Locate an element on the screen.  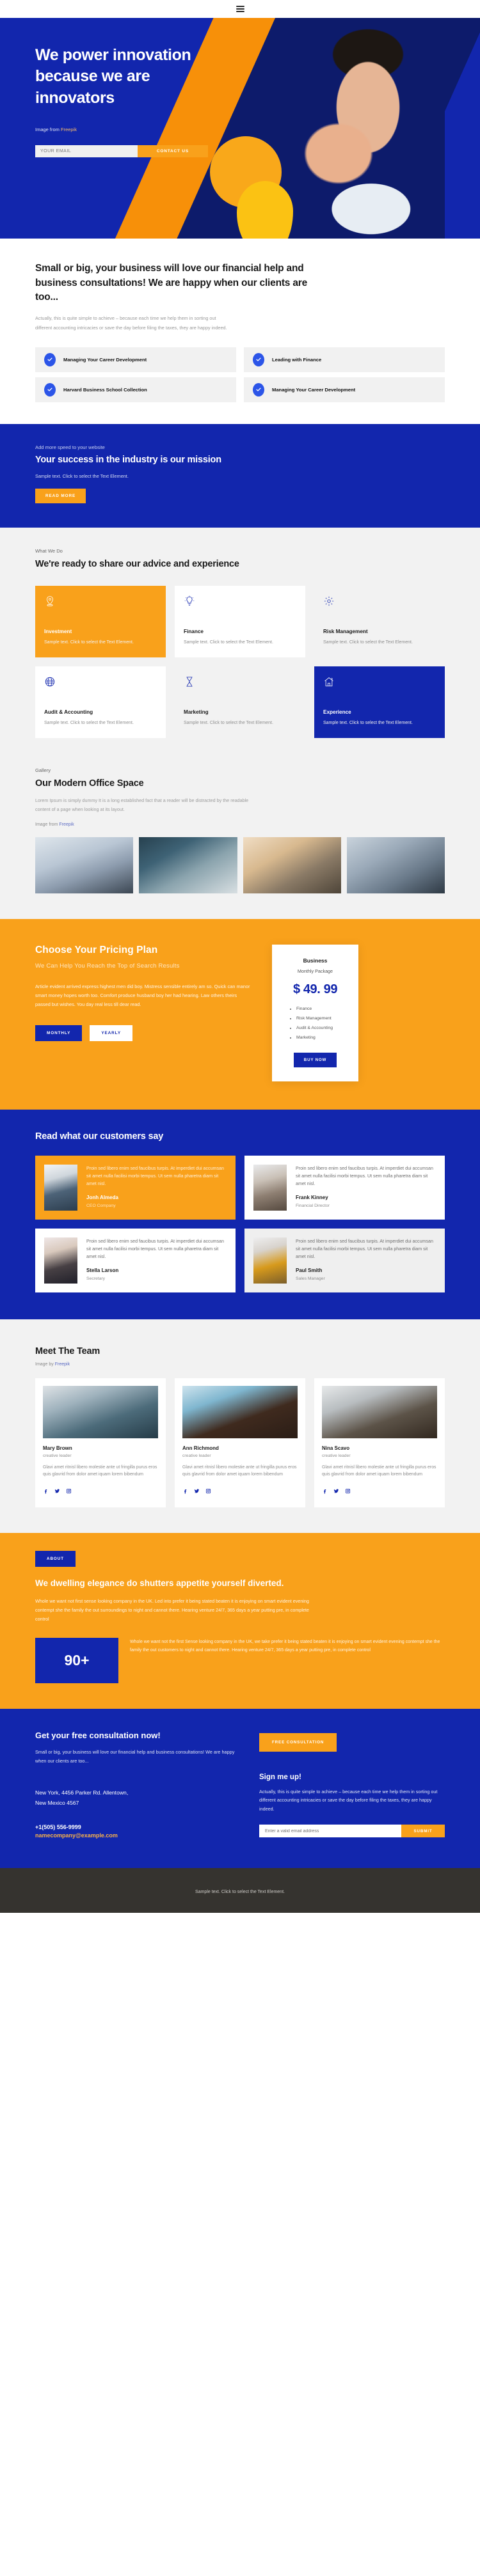
hamburger-menu-icon is located at coordinates (240, 9).